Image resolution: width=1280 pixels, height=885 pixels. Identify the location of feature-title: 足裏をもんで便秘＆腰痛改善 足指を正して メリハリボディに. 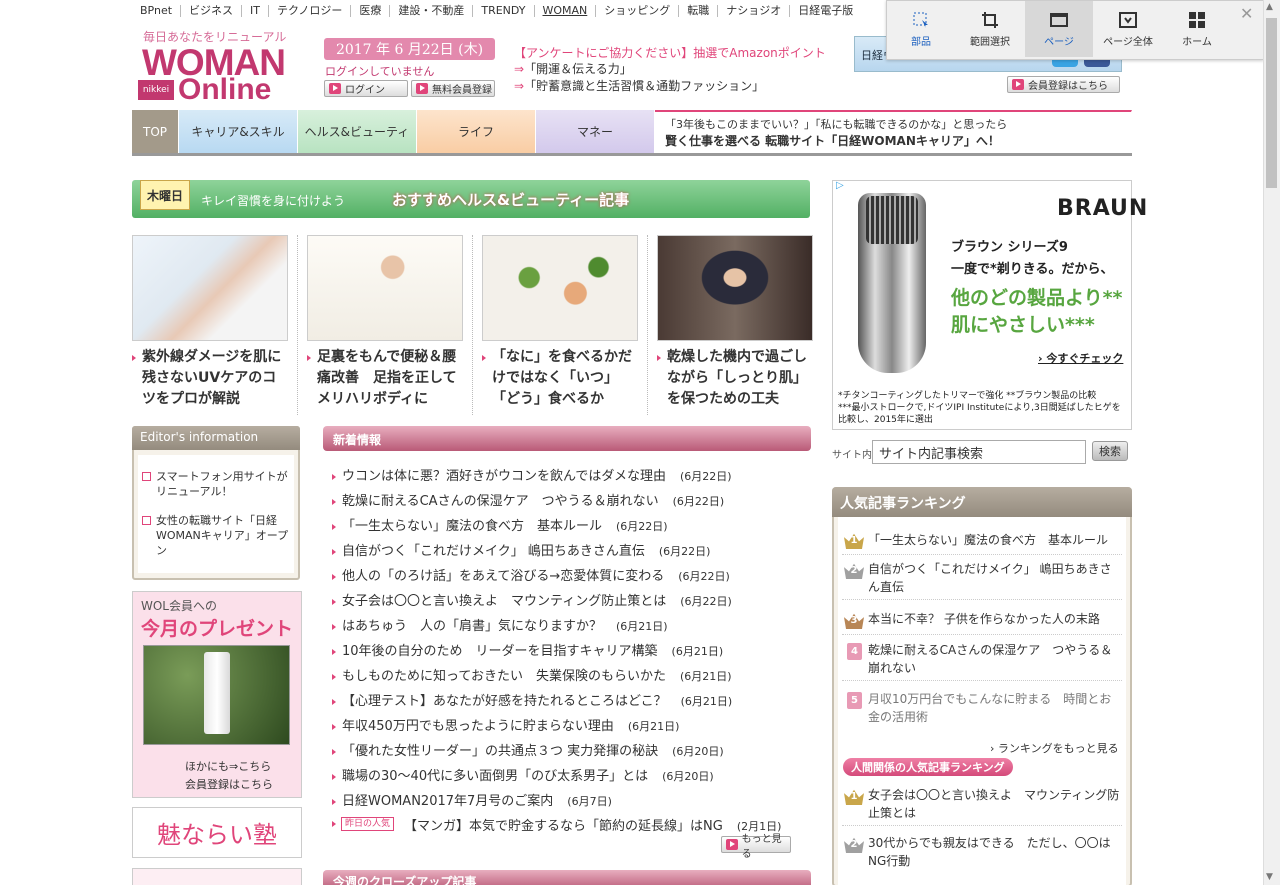
(385, 375).